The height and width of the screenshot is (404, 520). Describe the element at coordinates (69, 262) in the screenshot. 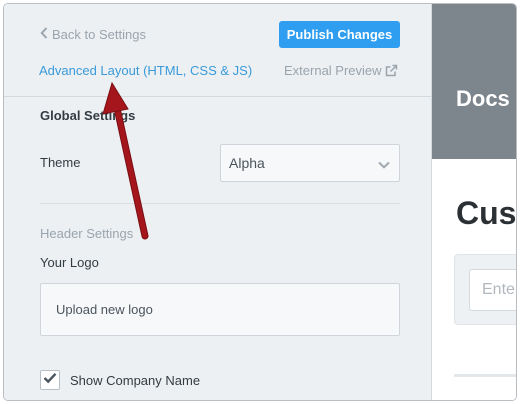

I see `your-logo-label: Your Logo` at that location.